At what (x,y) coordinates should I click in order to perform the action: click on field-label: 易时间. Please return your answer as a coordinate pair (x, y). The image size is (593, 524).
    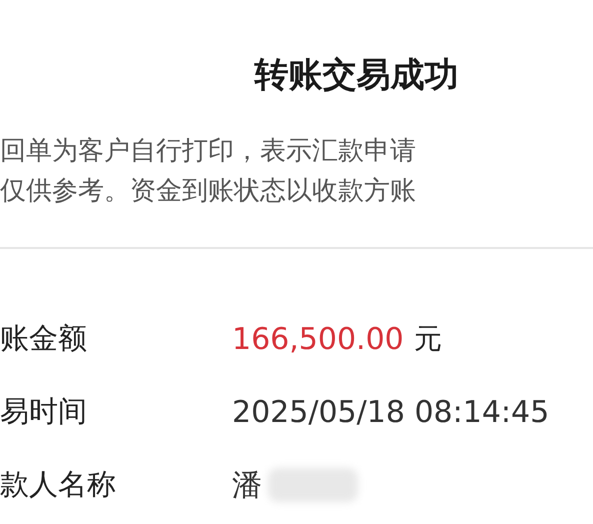
    Looking at the image, I should click on (44, 411).